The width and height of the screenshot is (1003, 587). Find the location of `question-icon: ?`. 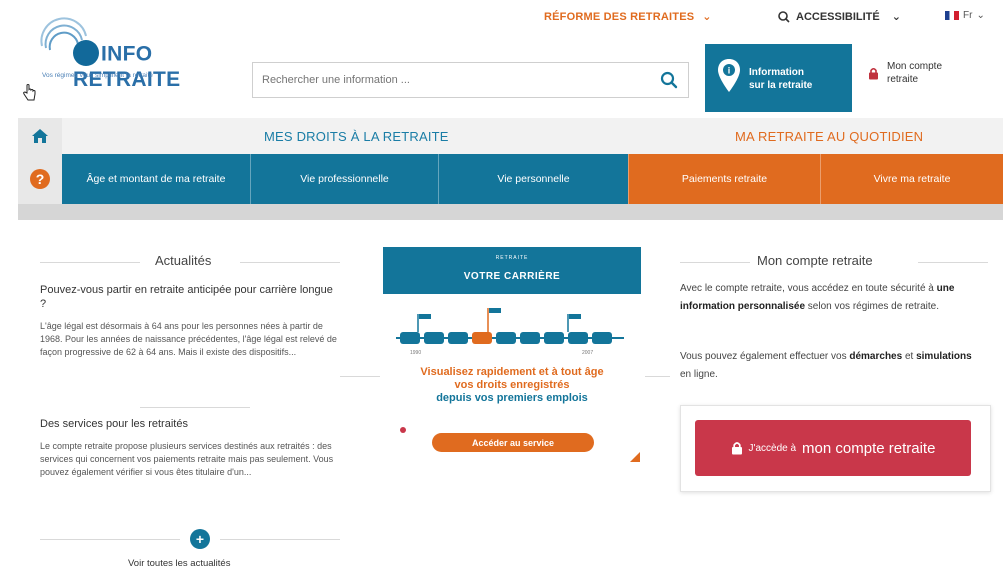

question-icon: ? is located at coordinates (40, 179).